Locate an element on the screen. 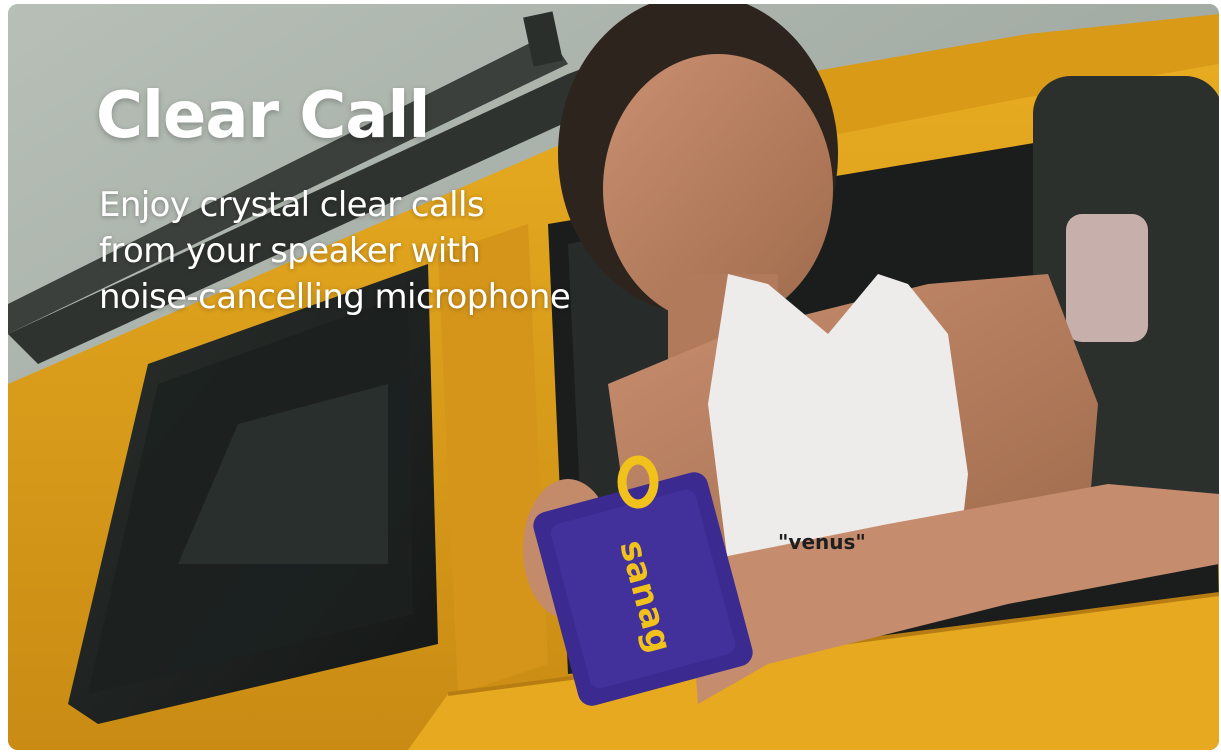  banner-headline: Clear Call is located at coordinates (263, 116).